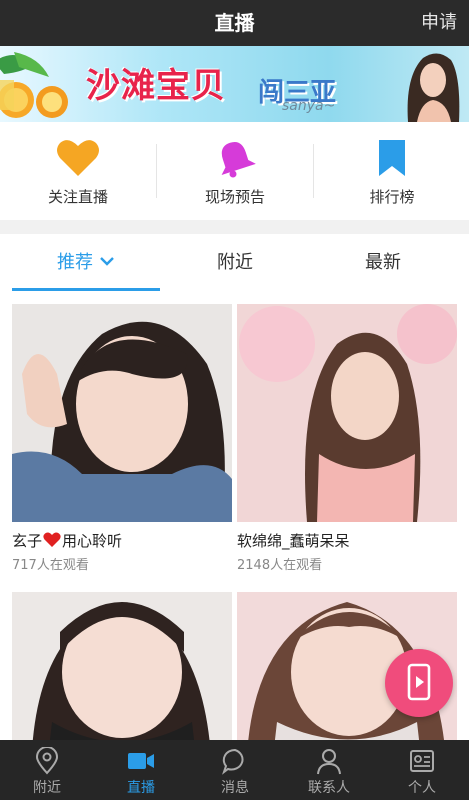  What do you see at coordinates (439, 23) in the screenshot?
I see `apply-button: 申请` at bounding box center [439, 23].